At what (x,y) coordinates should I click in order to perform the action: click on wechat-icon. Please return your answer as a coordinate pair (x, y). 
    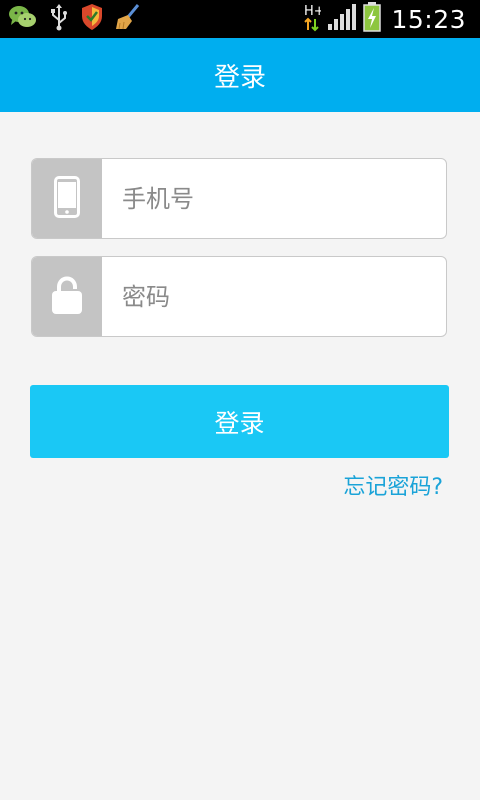
    Looking at the image, I should click on (23, 19).